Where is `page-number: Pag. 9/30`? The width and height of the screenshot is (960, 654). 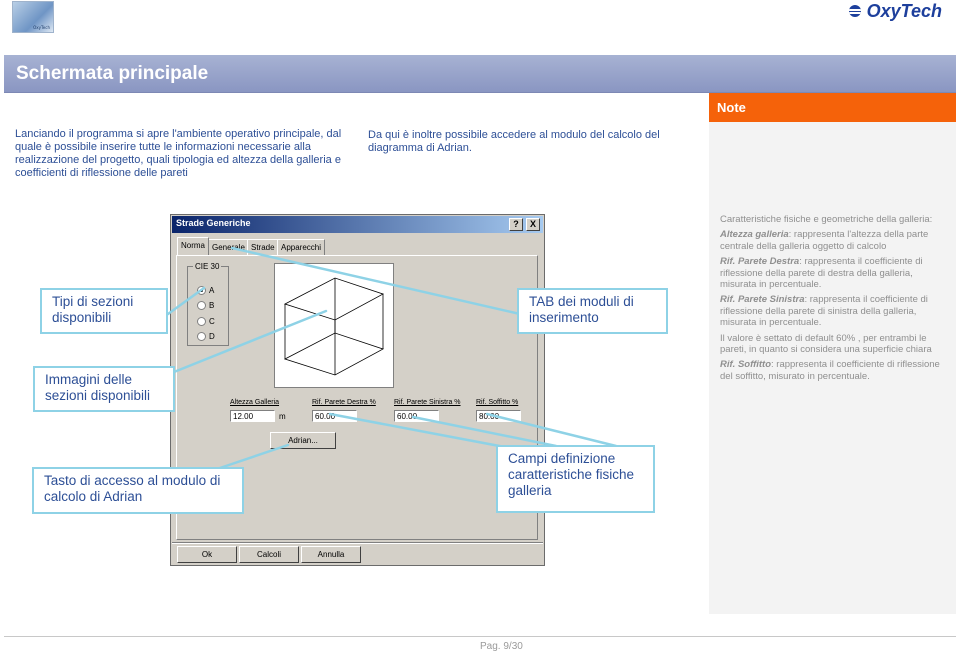 page-number: Pag. 9/30 is located at coordinates (501, 646).